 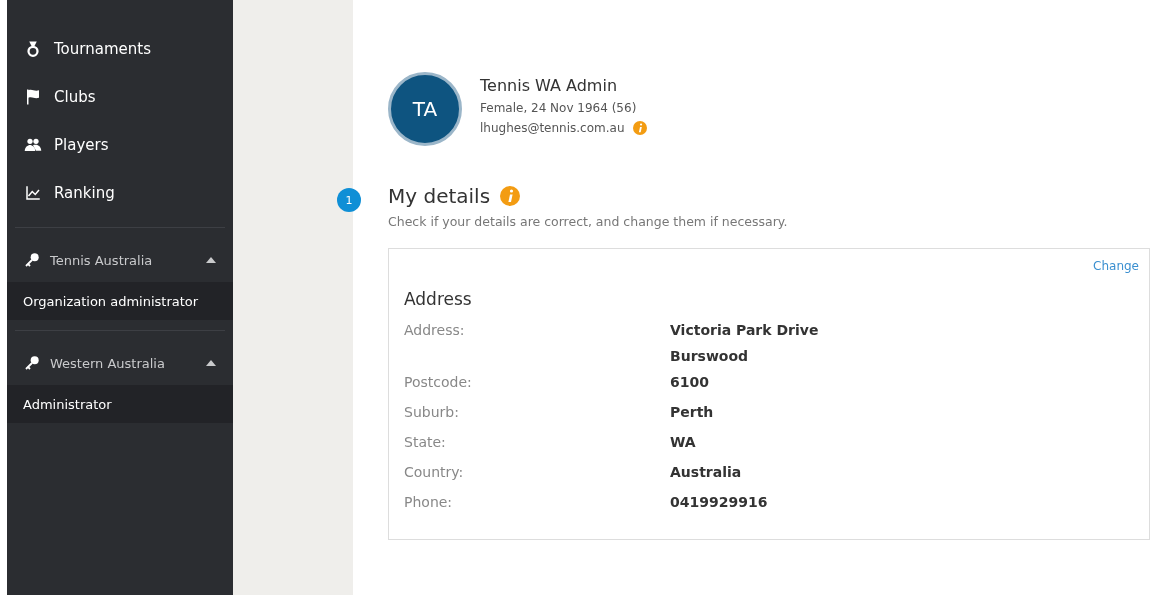 I want to click on field-value: WA, so click(x=683, y=442).